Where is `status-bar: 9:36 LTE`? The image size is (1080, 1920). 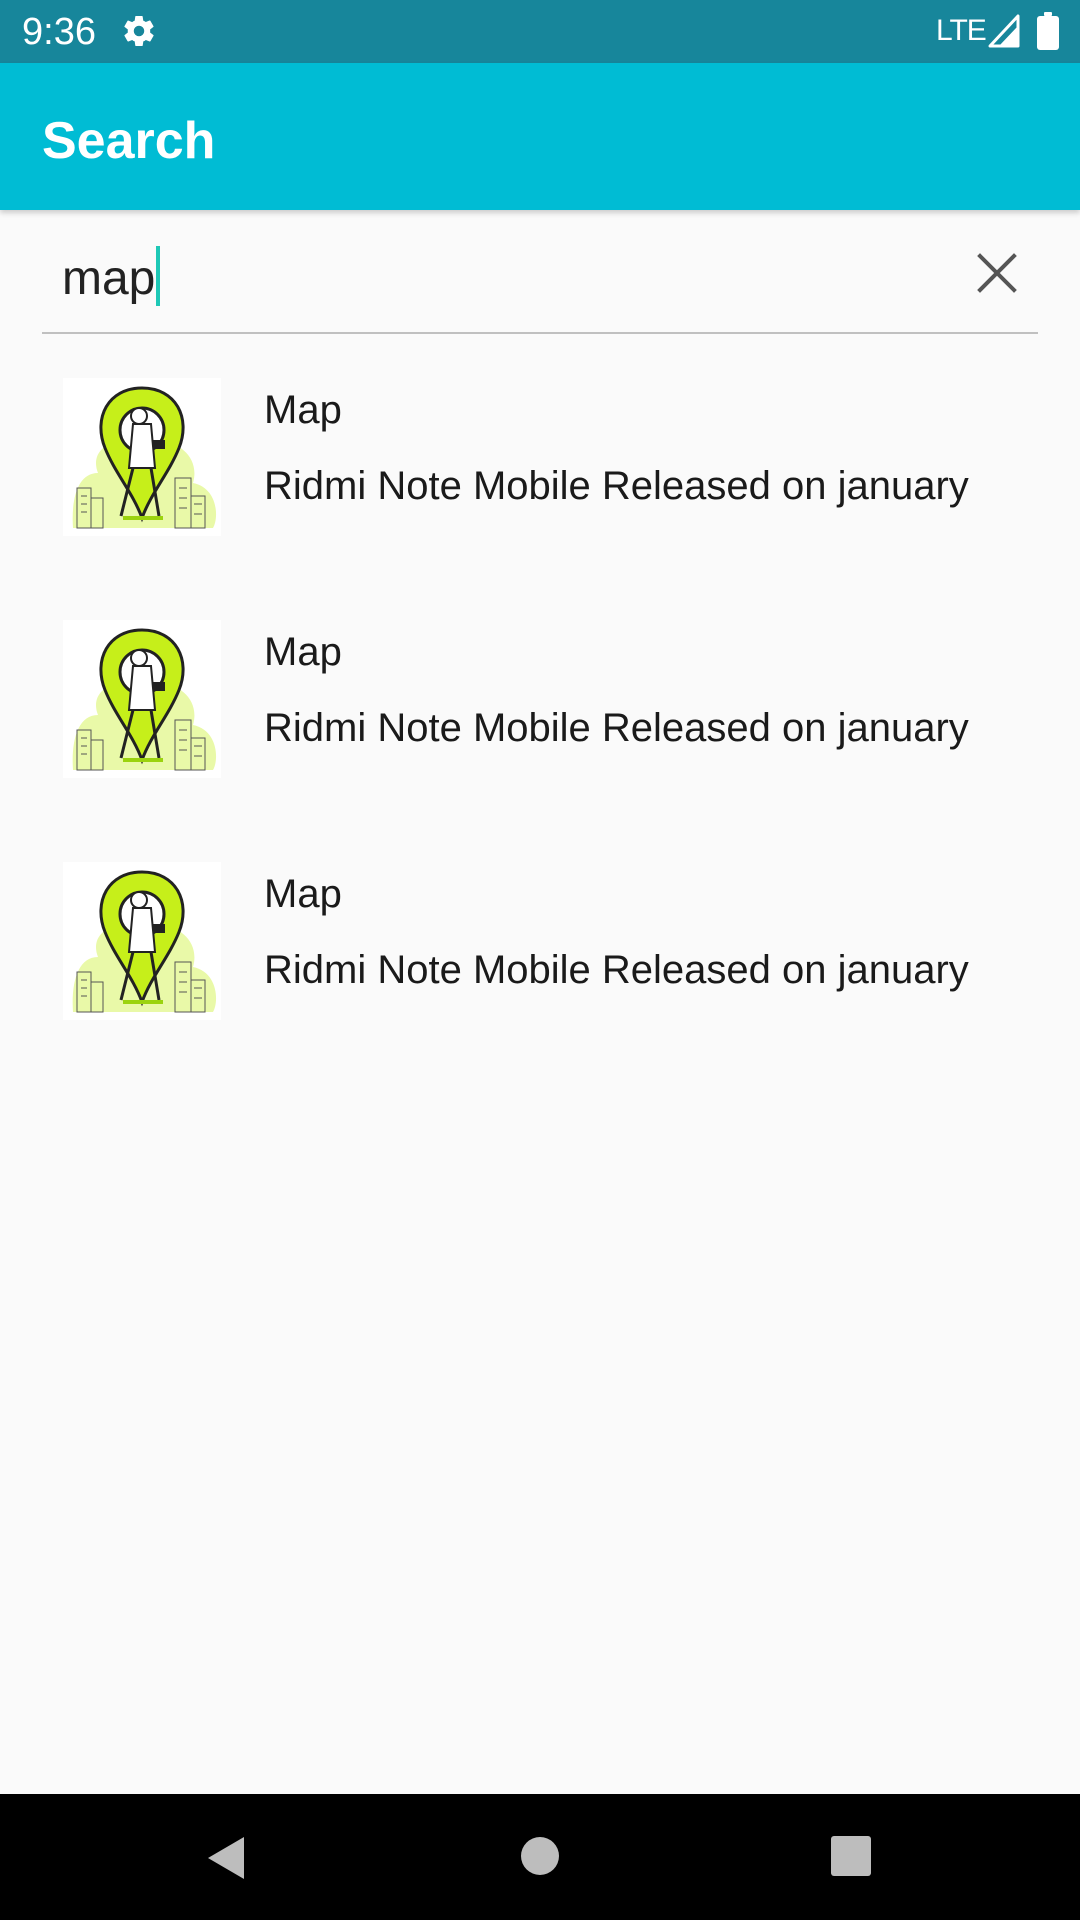
status-bar: 9:36 LTE is located at coordinates (540, 31).